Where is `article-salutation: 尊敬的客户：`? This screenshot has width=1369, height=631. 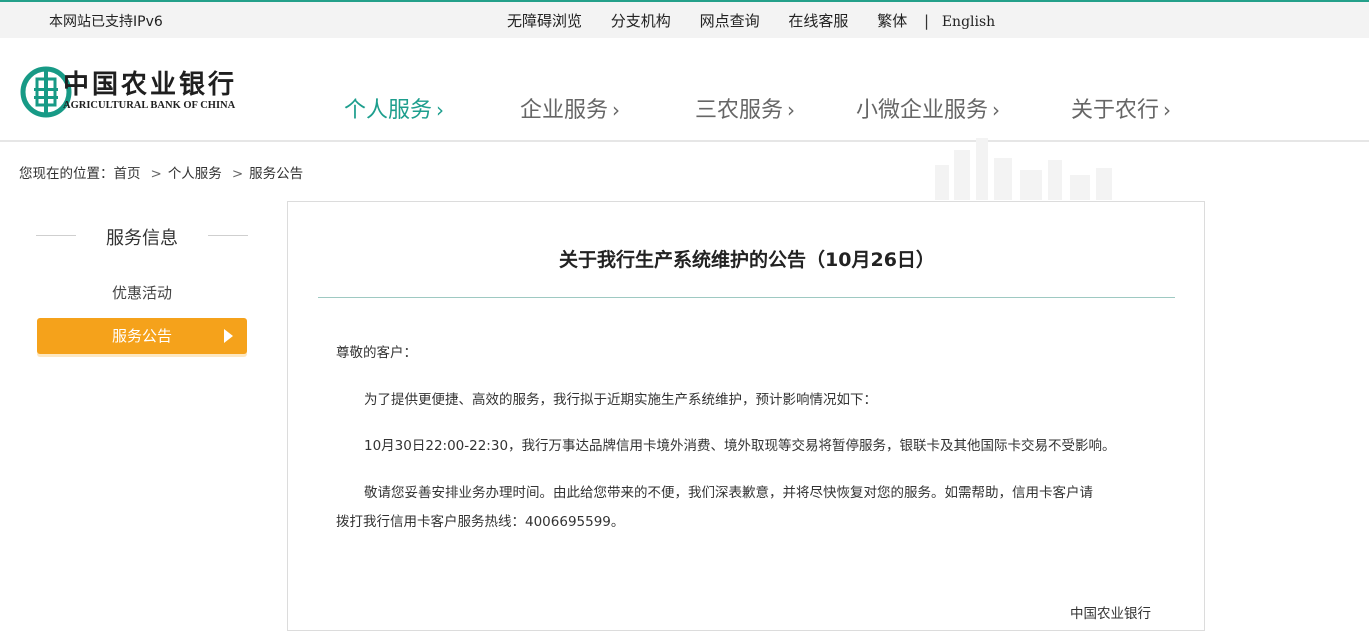 article-salutation: 尊敬的客户： is located at coordinates (376, 353).